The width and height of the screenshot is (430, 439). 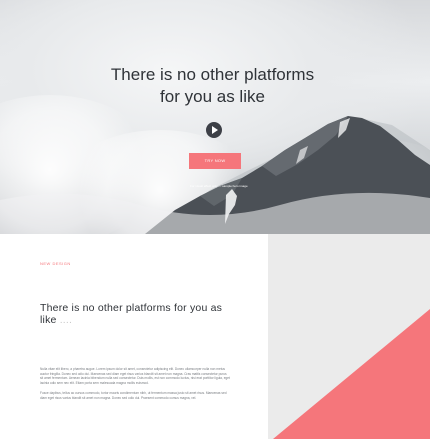 I want to click on play-button, so click(x=214, y=130).